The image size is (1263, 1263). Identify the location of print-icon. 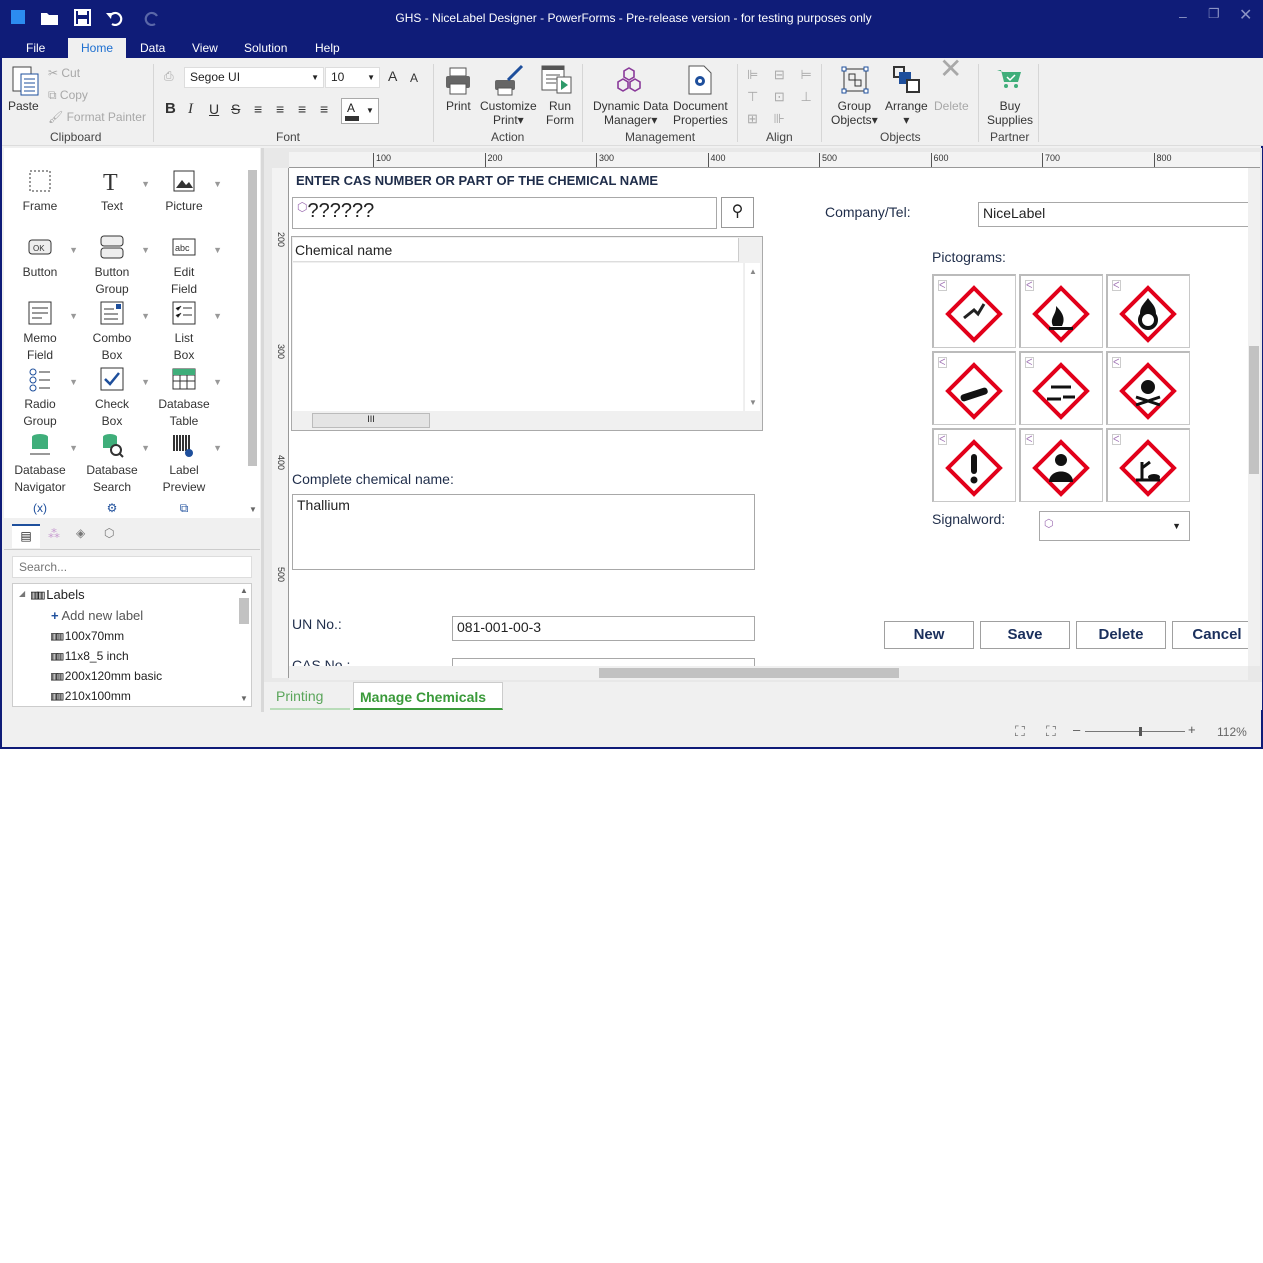
(458, 81).